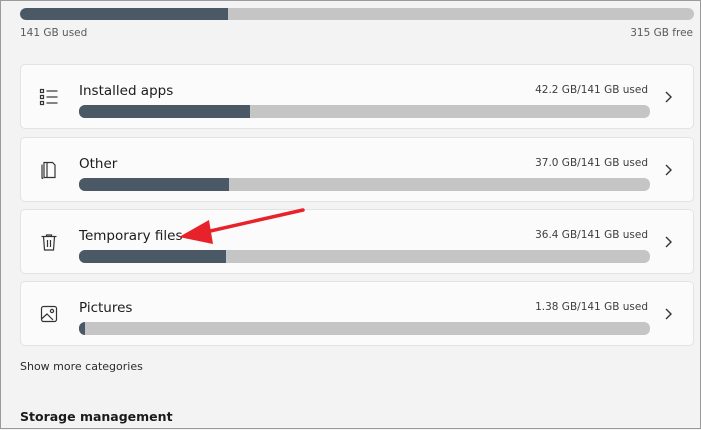 This screenshot has height=430, width=701. What do you see at coordinates (357, 169) in the screenshot?
I see `category-card-other: Other 37.0 GB/141 GB used` at bounding box center [357, 169].